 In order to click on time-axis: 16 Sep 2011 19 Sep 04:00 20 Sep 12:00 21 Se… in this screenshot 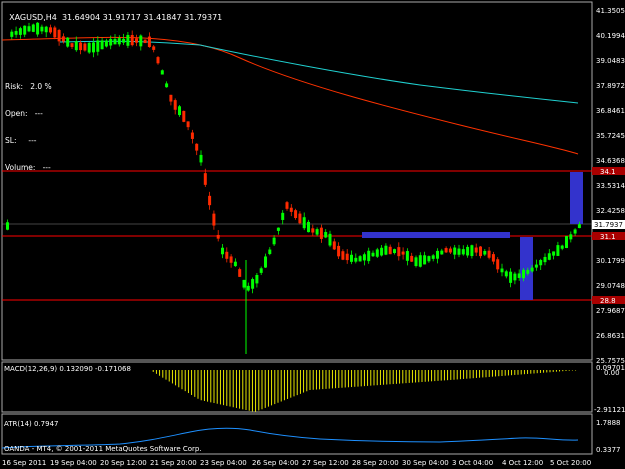, I will do `click(296, 463)`.